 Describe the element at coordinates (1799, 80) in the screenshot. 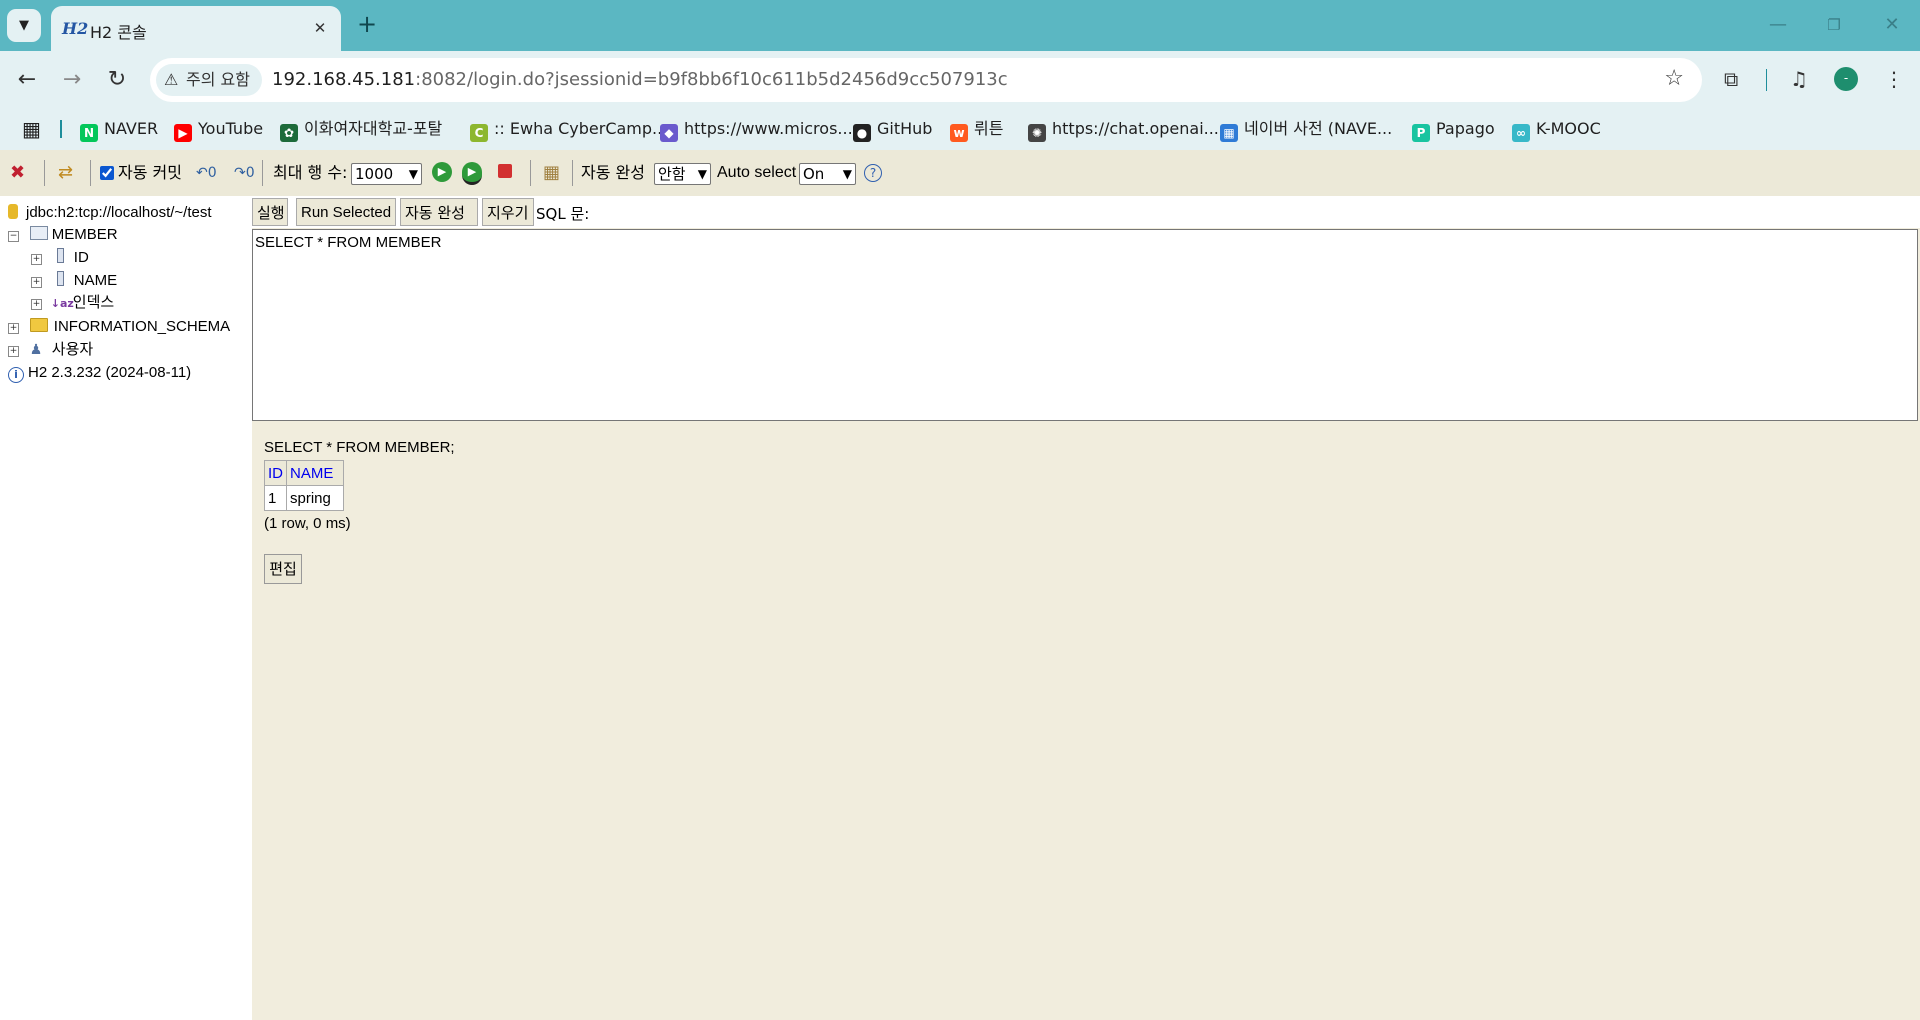

I see `media-control-icon: ♫` at that location.